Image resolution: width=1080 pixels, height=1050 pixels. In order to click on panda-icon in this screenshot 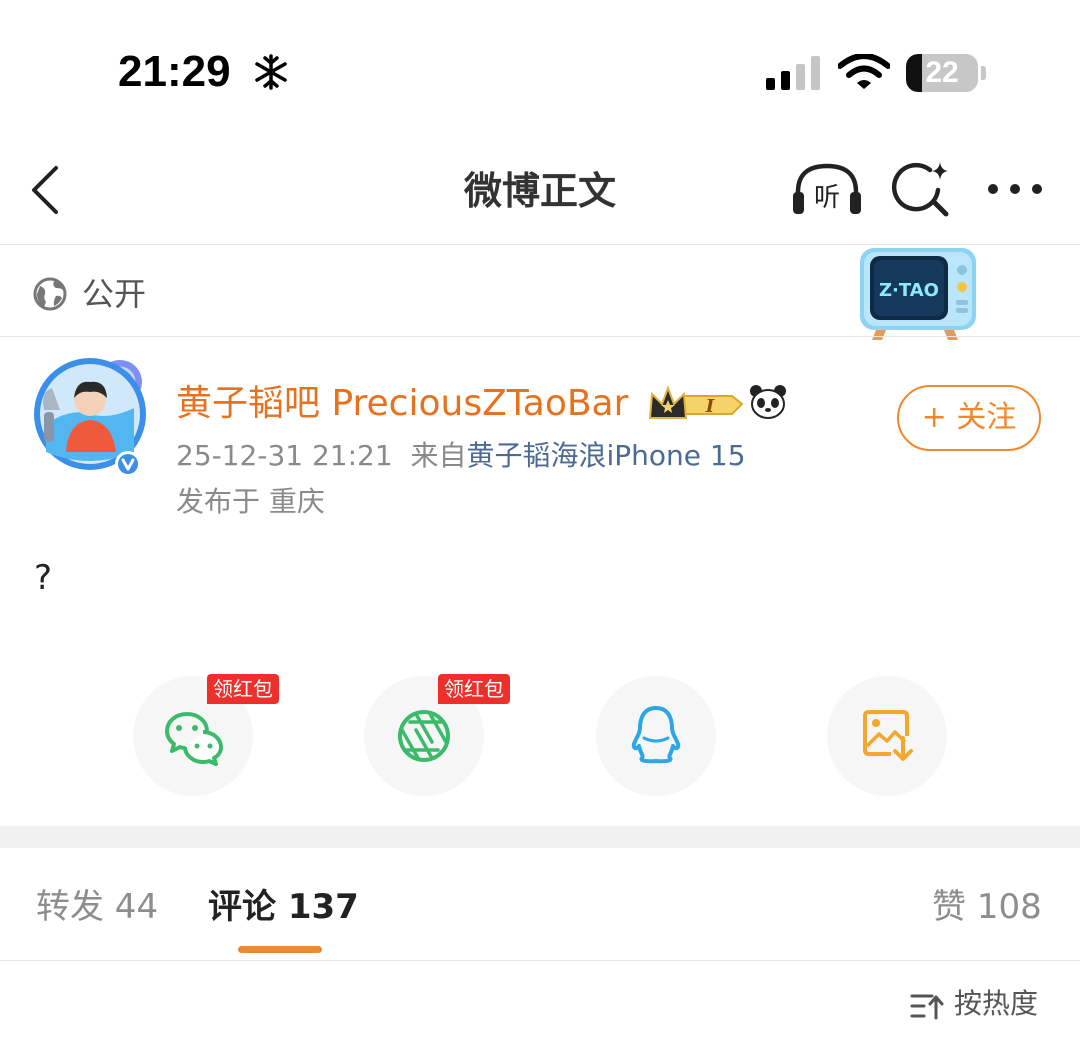, I will do `click(768, 402)`.